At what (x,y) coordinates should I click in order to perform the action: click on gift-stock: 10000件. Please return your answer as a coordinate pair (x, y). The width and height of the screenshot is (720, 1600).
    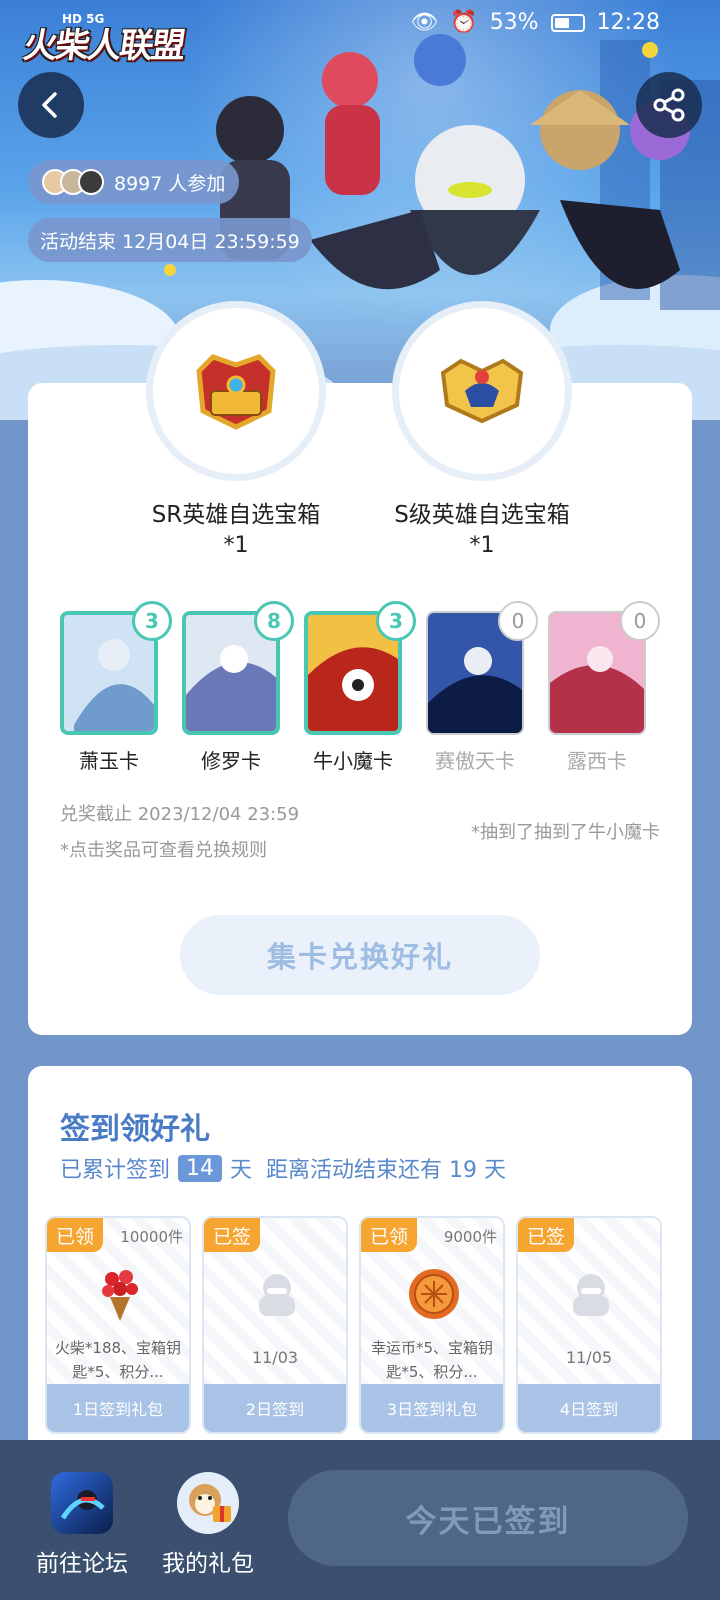
    Looking at the image, I should click on (151, 1237).